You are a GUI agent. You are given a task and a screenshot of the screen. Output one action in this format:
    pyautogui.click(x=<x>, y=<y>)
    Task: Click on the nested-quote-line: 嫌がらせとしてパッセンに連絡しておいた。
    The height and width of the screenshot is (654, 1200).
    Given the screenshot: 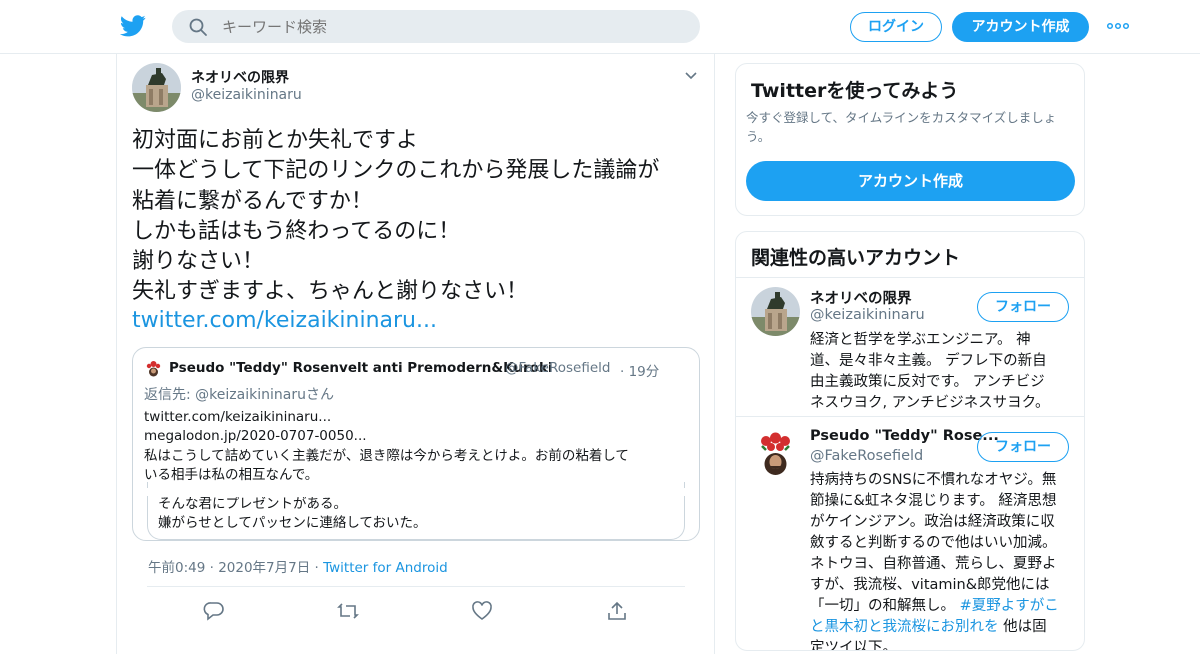 What is the action you would take?
    pyautogui.click(x=292, y=523)
    